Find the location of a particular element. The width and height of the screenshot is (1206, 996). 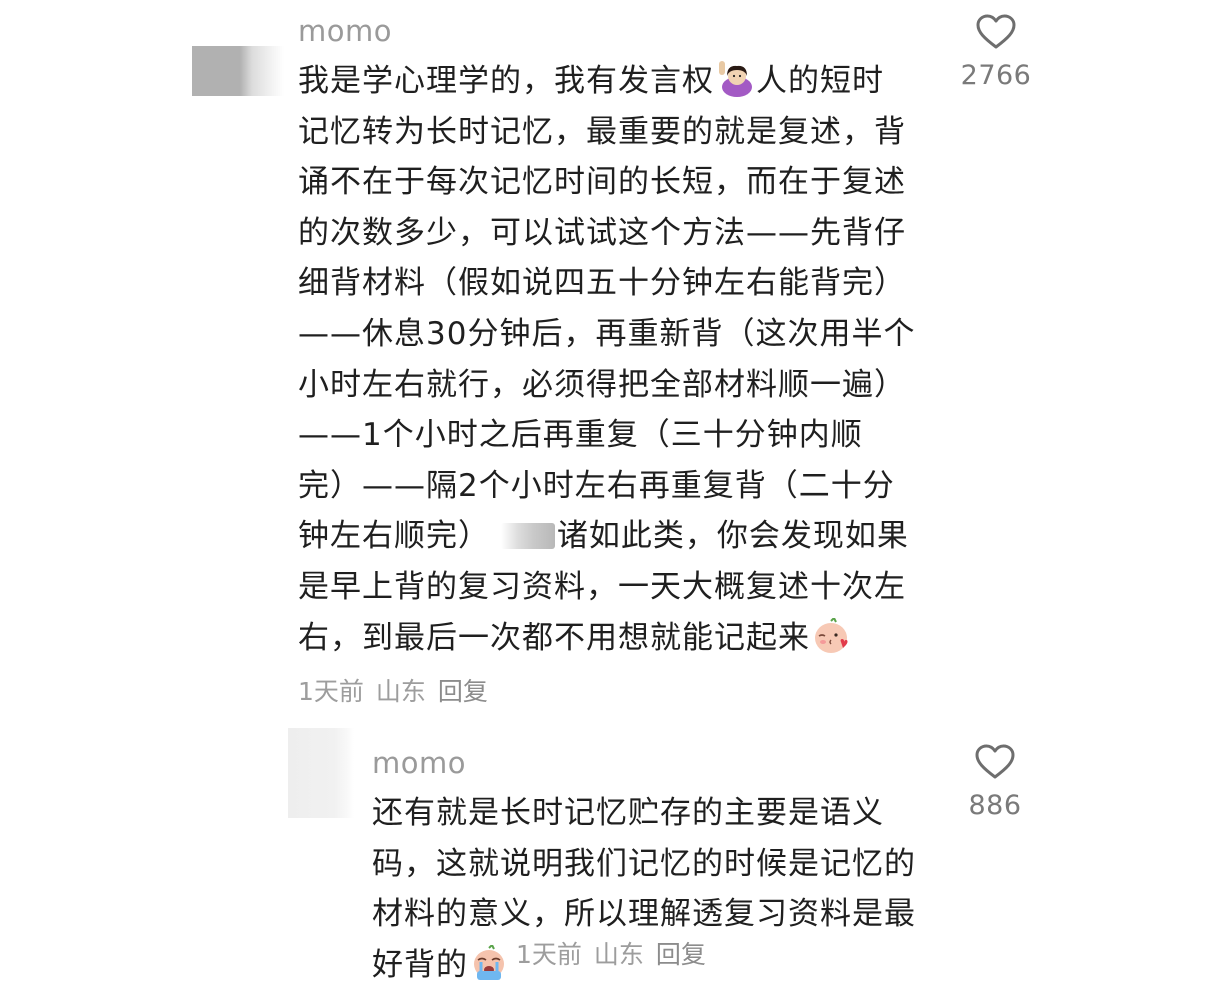

blushing-kiss-emoji-icon is located at coordinates (831, 634).